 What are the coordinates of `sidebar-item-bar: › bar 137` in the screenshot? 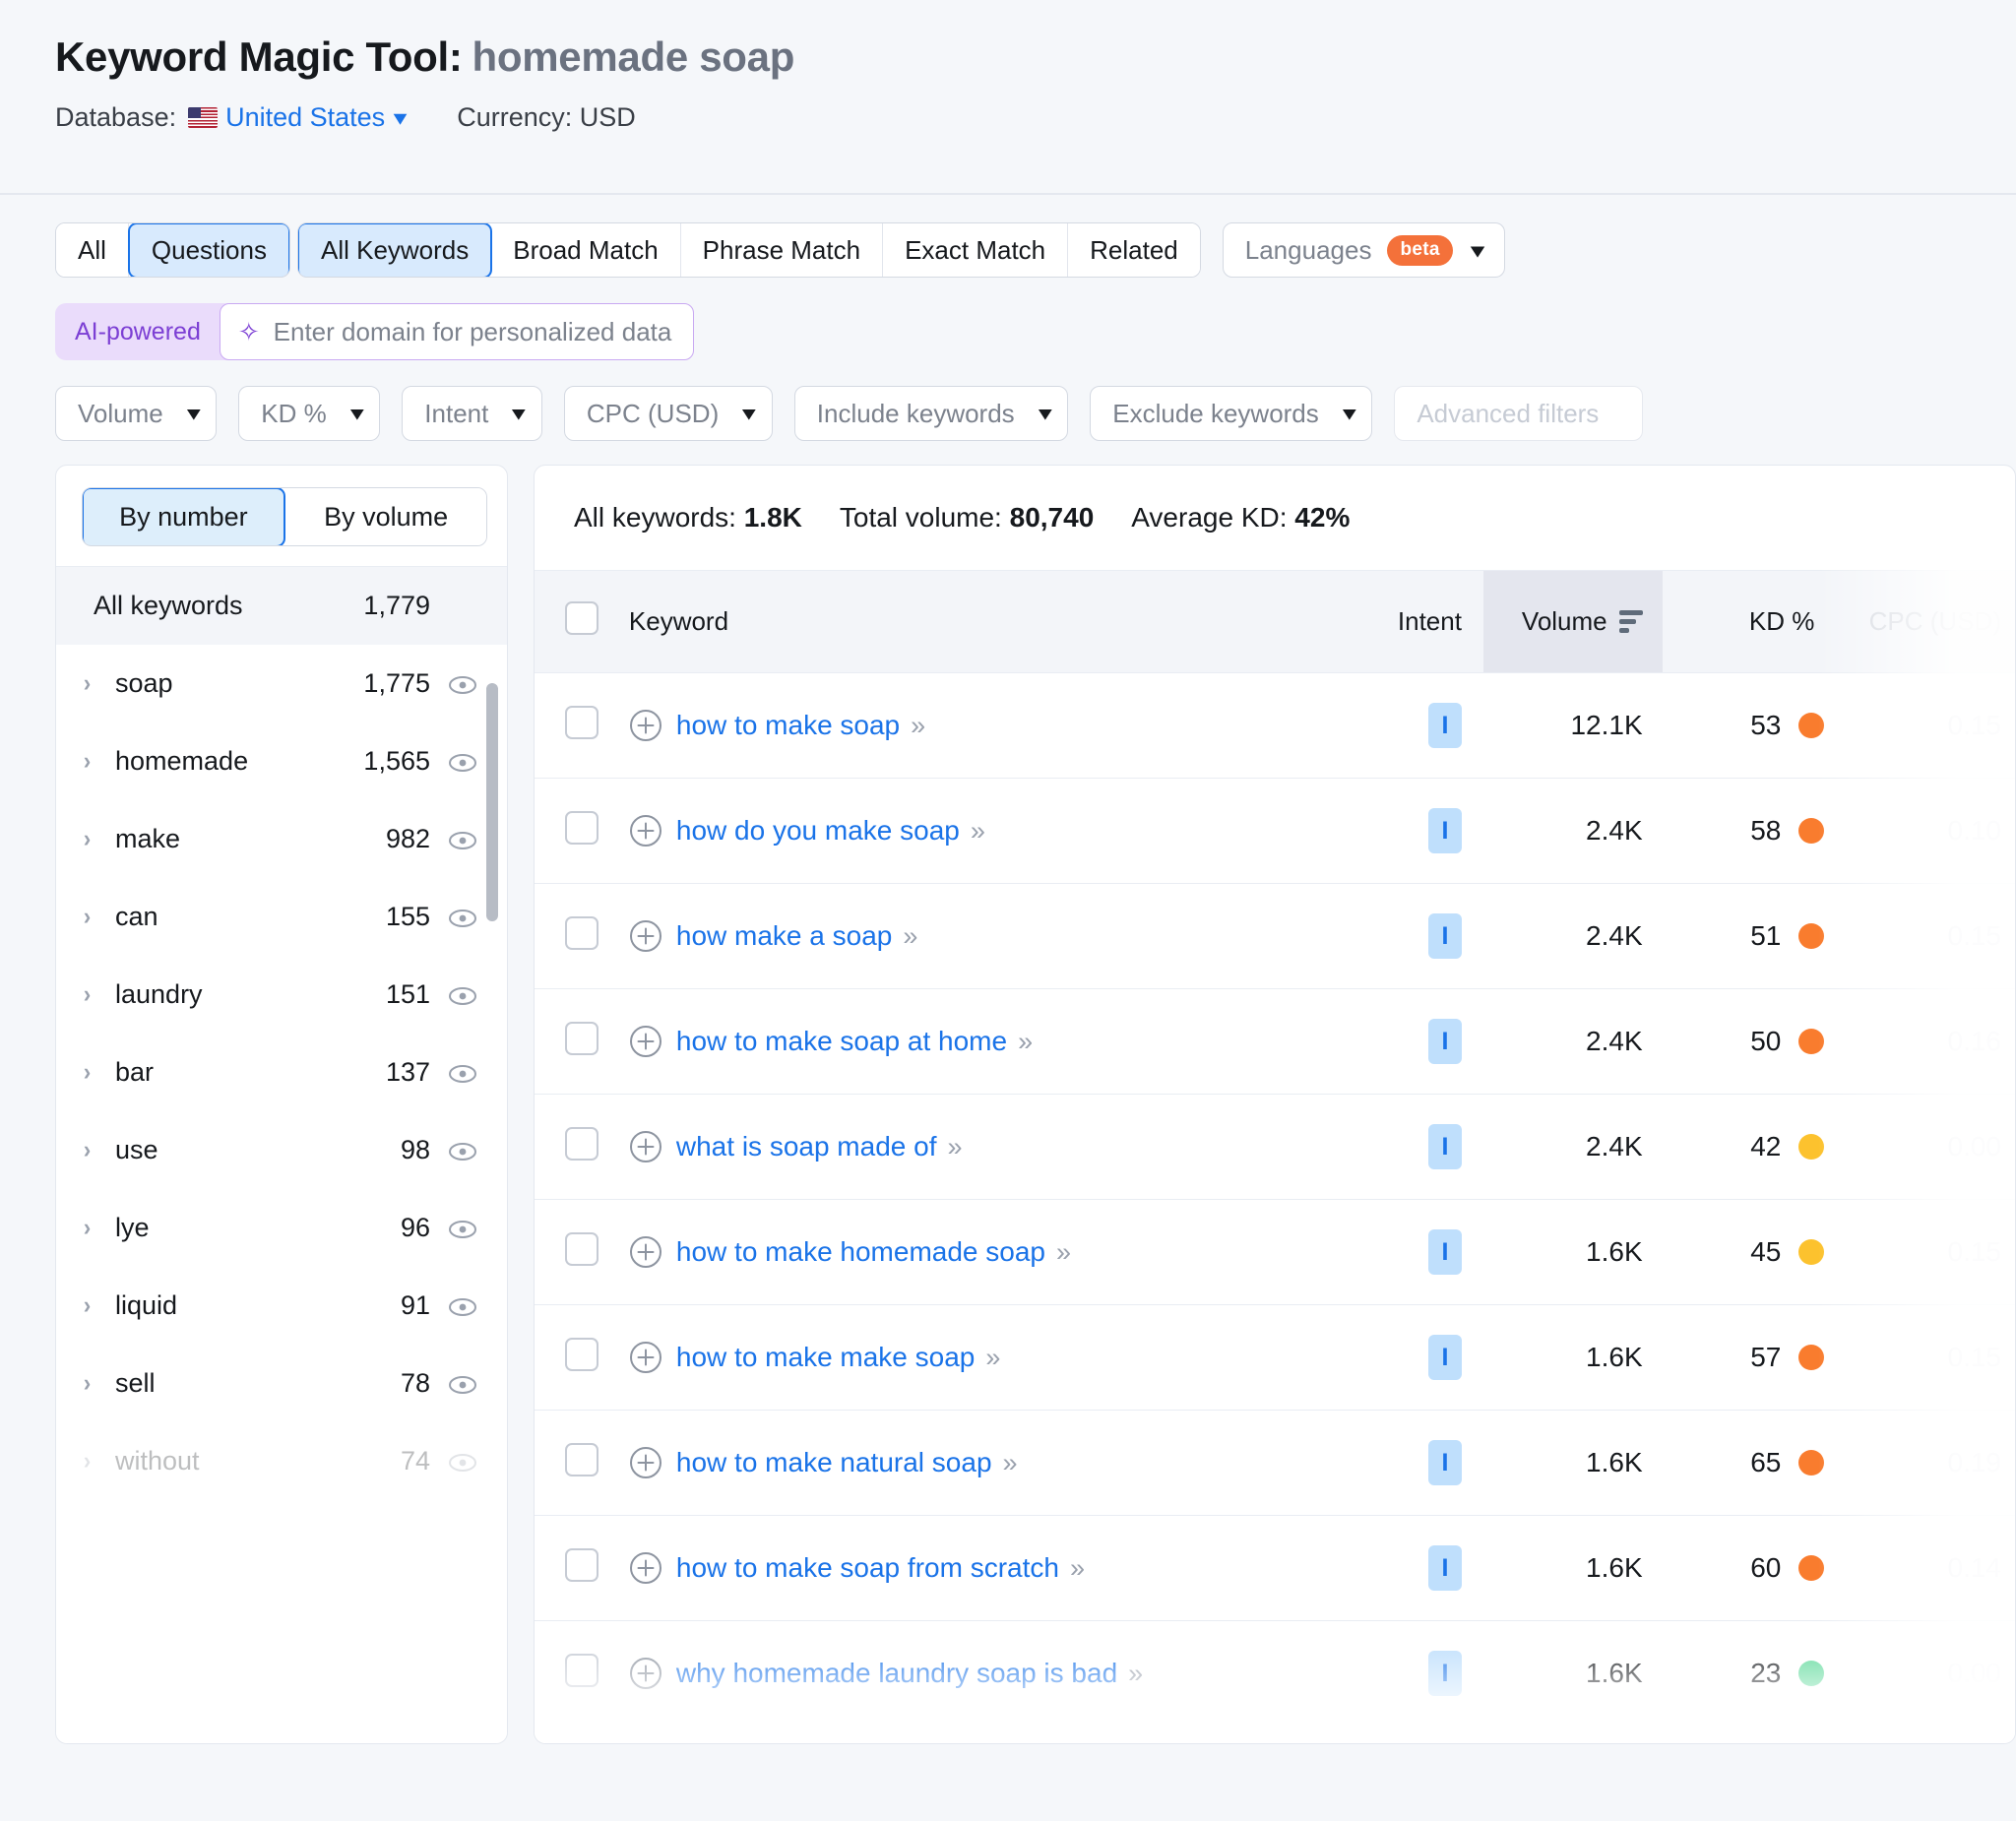 It's located at (281, 1073).